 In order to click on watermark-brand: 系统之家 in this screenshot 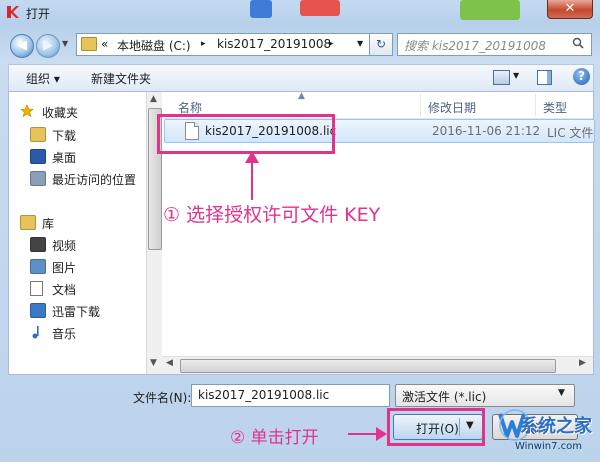, I will do `click(556, 426)`.